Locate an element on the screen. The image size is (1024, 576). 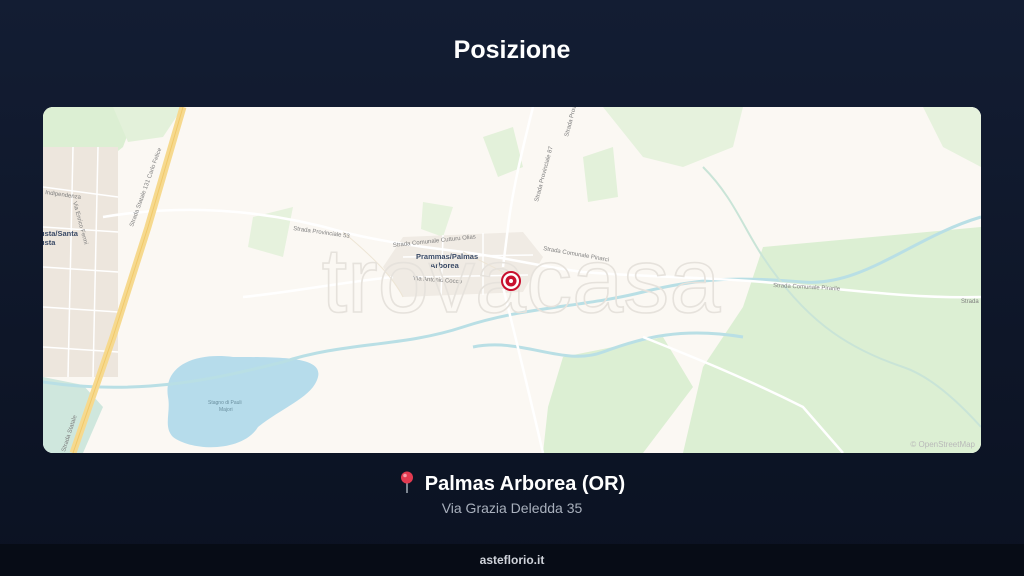
location-address: Via Grazia Deledda 35 is located at coordinates (512, 508).